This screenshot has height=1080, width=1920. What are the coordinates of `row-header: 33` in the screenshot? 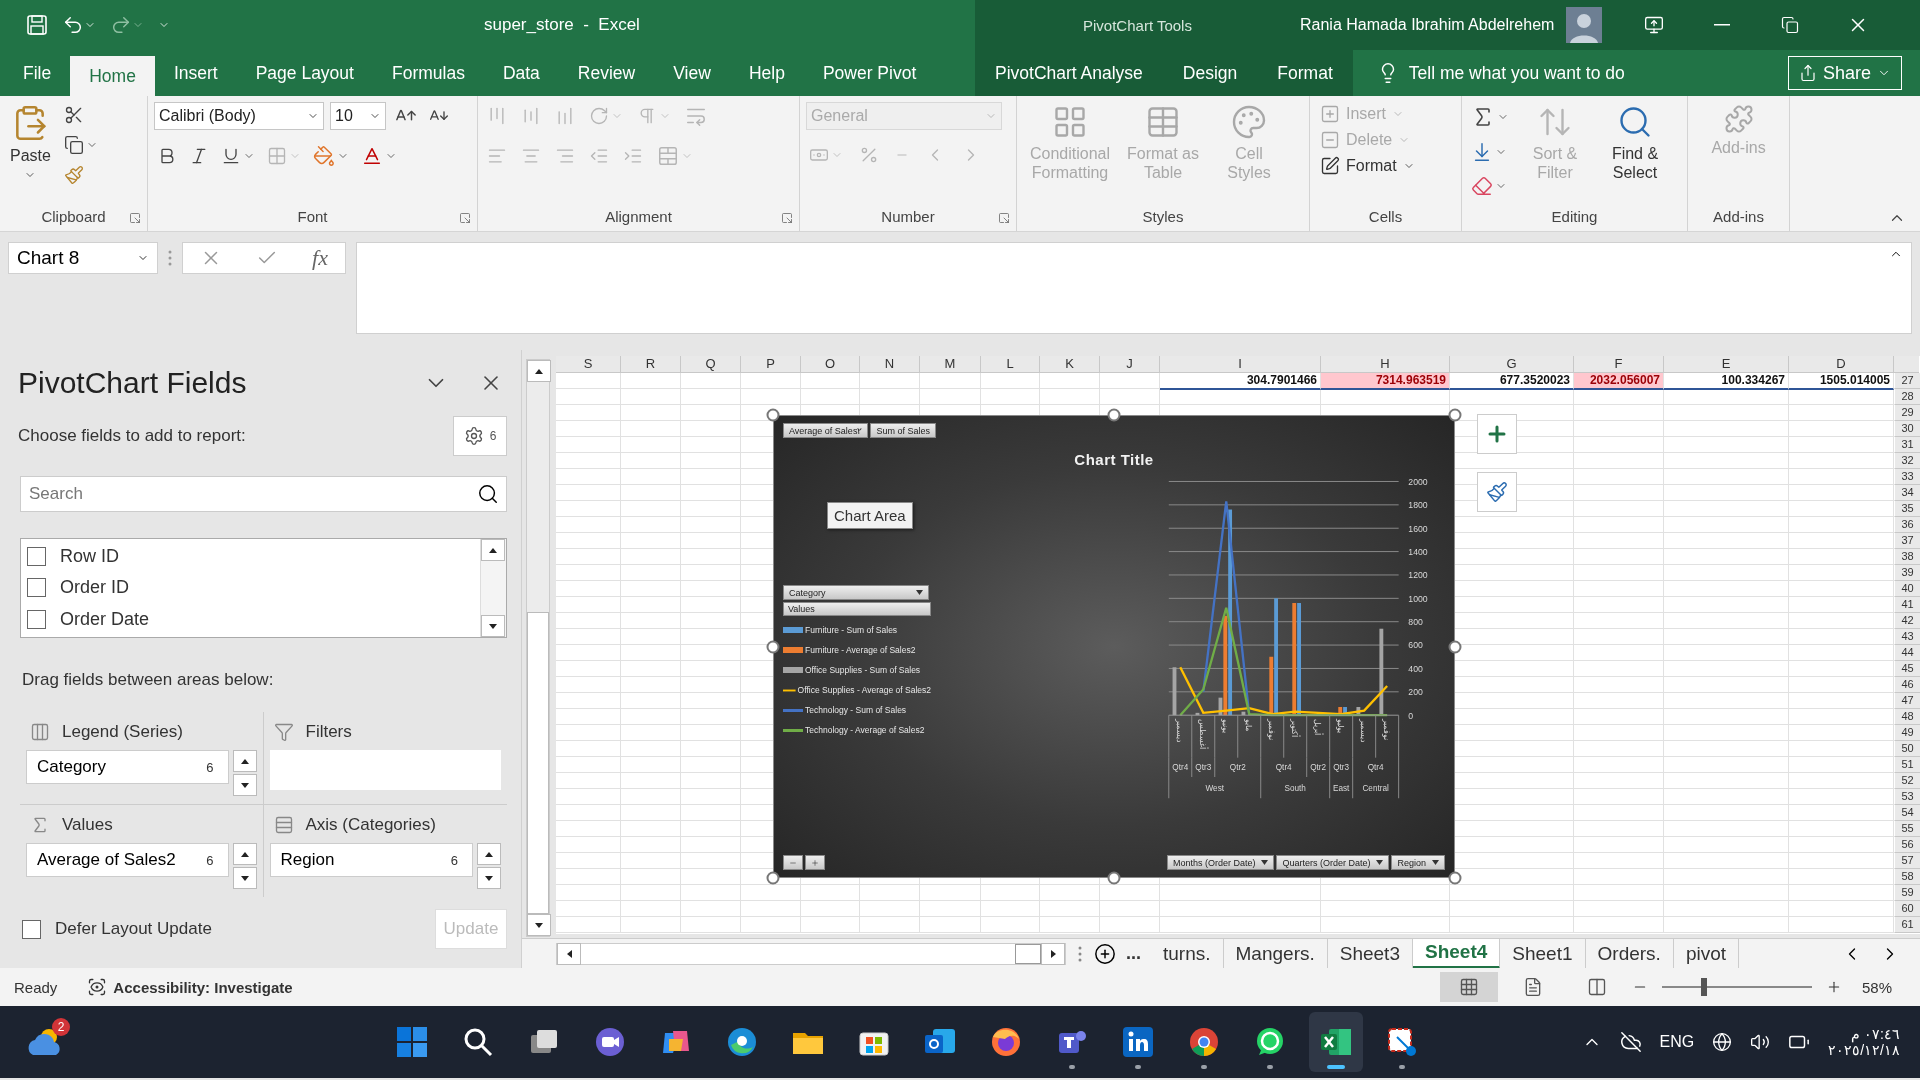 It's located at (1907, 477).